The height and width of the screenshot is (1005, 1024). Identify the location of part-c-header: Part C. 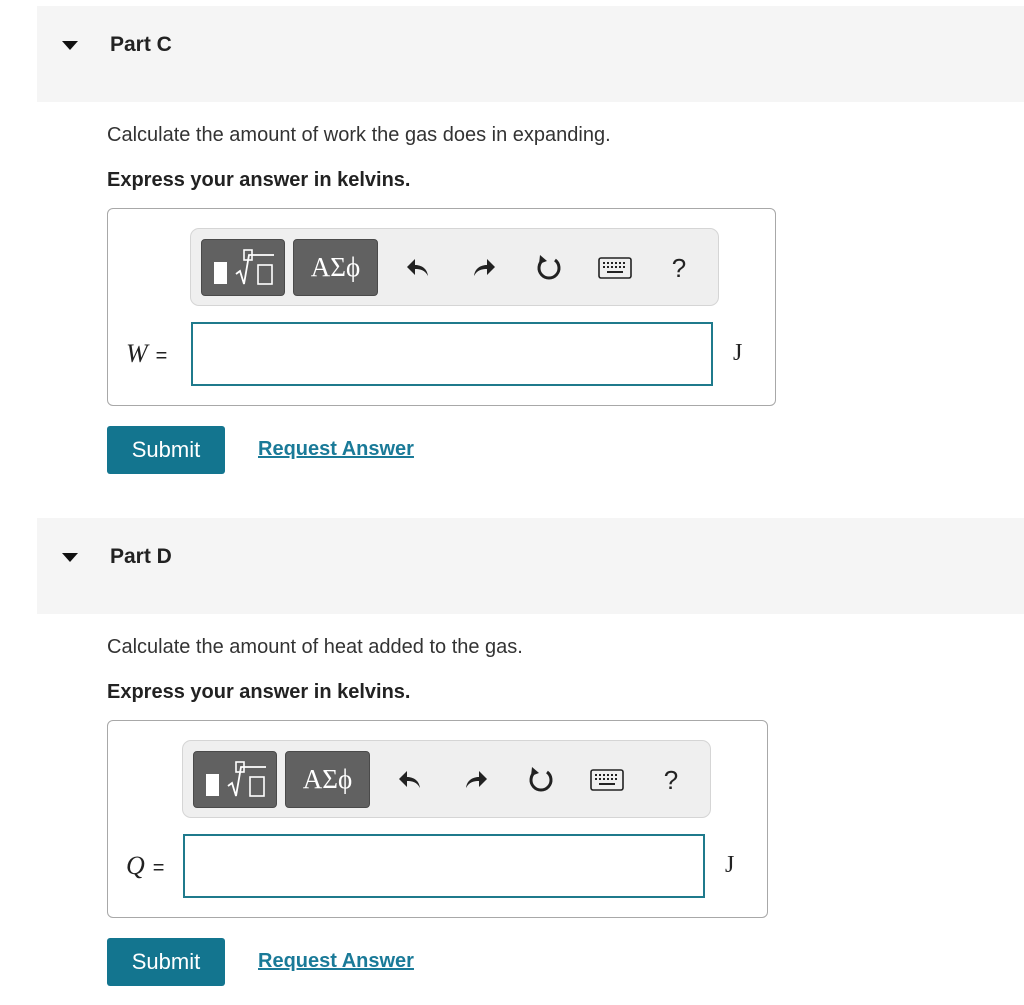
(530, 54).